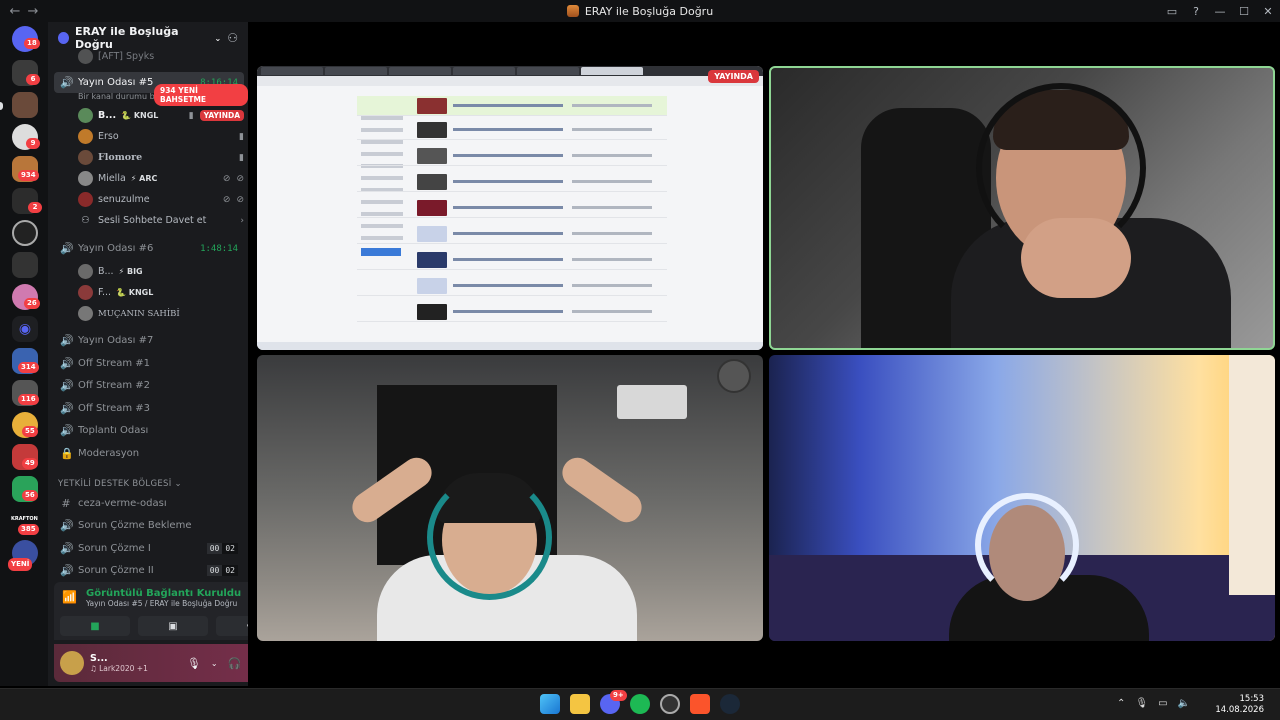 The height and width of the screenshot is (720, 1280). I want to click on headset, so click(489, 537).